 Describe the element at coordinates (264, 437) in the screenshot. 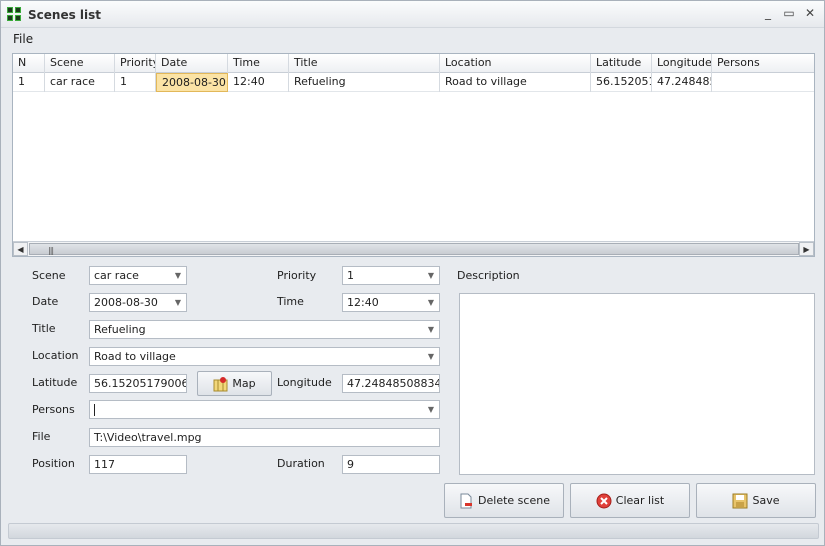

I see `file-input: T:\Video\travel.mpg` at that location.